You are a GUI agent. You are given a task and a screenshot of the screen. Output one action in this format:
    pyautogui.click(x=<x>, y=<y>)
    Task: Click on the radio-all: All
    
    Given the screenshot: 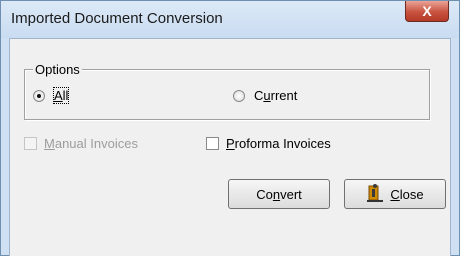 What is the action you would take?
    pyautogui.click(x=51, y=95)
    